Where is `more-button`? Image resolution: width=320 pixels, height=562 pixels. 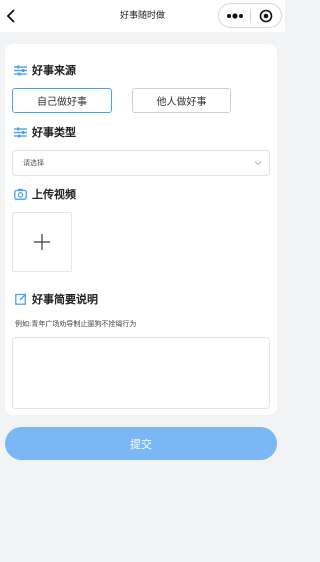
more-button is located at coordinates (234, 15).